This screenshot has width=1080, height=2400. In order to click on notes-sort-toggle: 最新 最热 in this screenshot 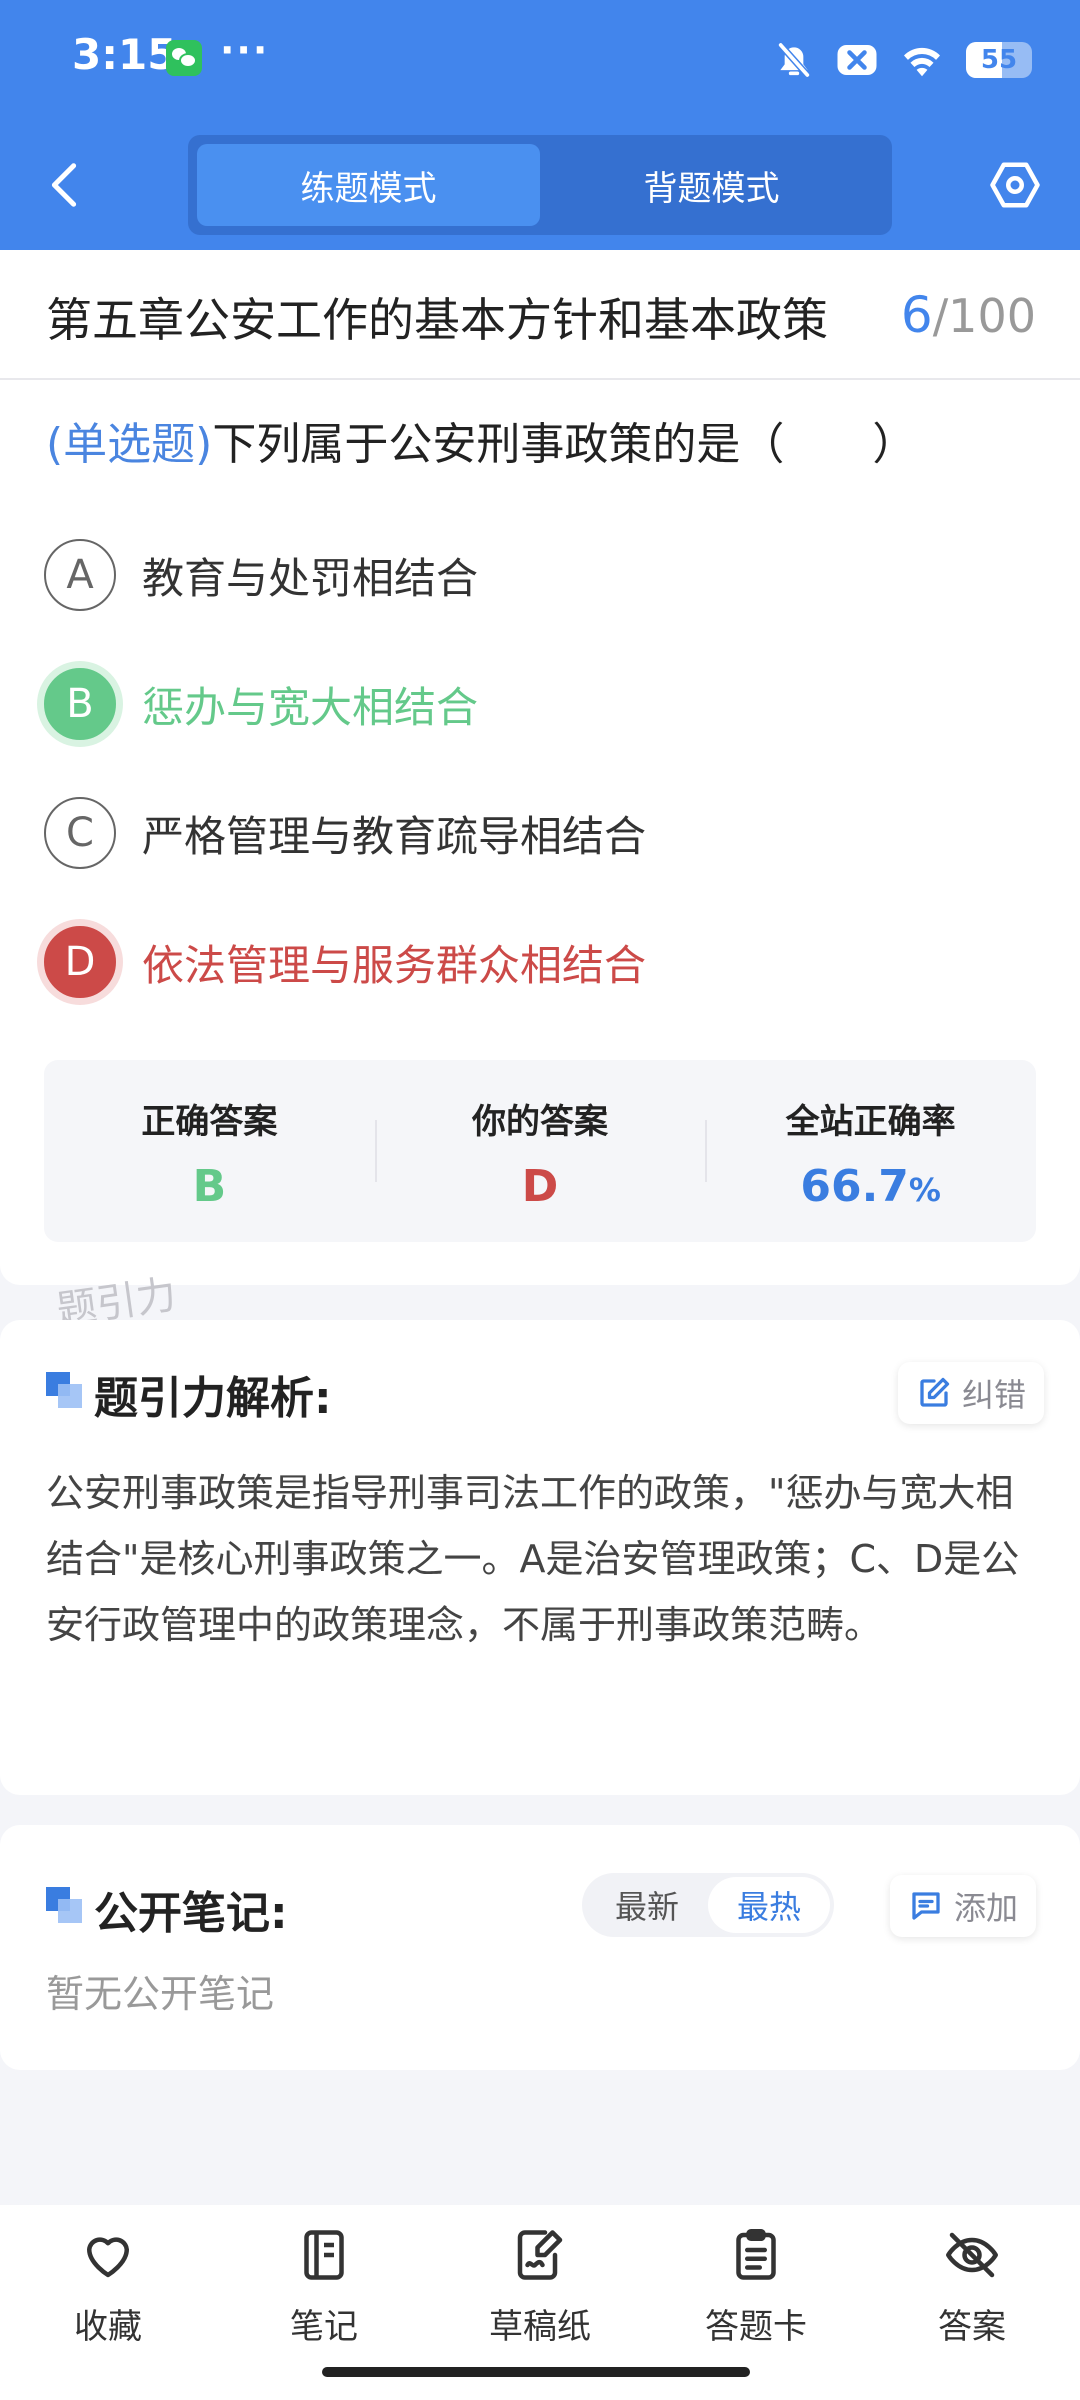, I will do `click(708, 1905)`.